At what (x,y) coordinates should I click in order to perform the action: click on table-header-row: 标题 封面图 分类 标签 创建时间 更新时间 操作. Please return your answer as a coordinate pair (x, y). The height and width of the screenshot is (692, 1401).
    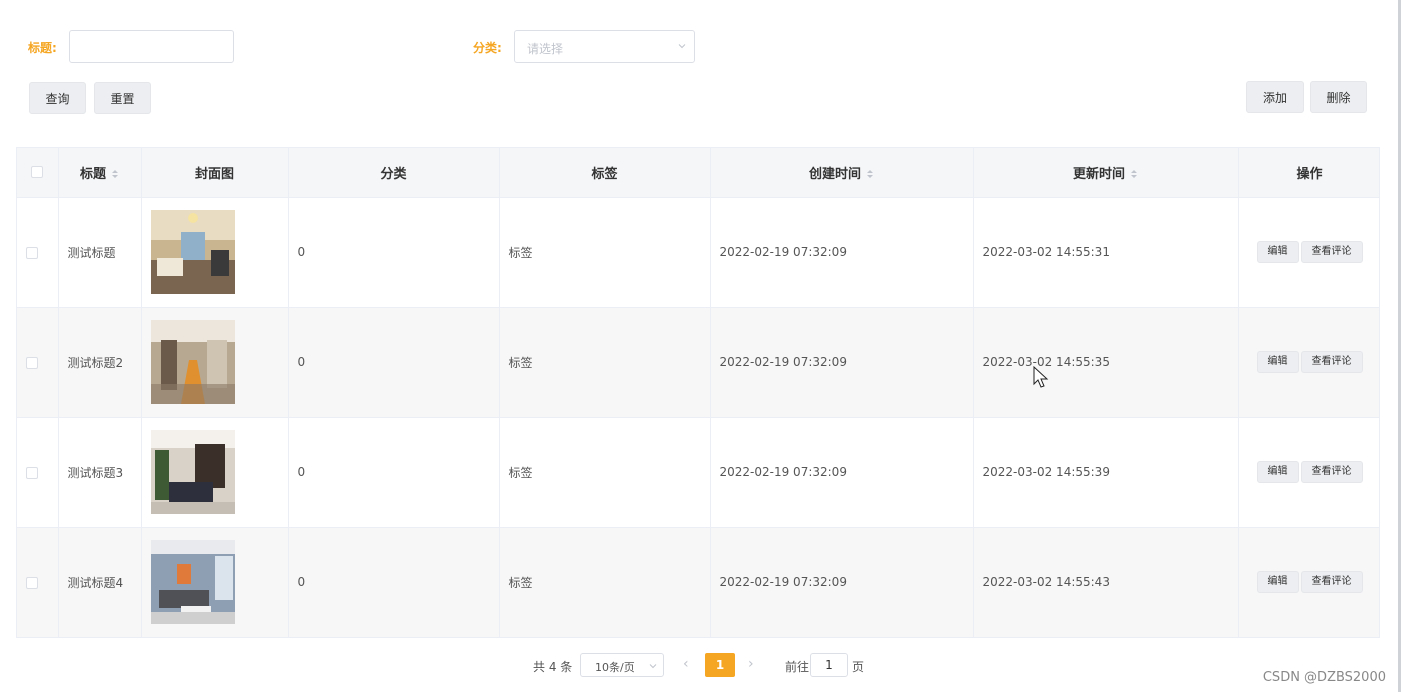
    Looking at the image, I should click on (698, 173).